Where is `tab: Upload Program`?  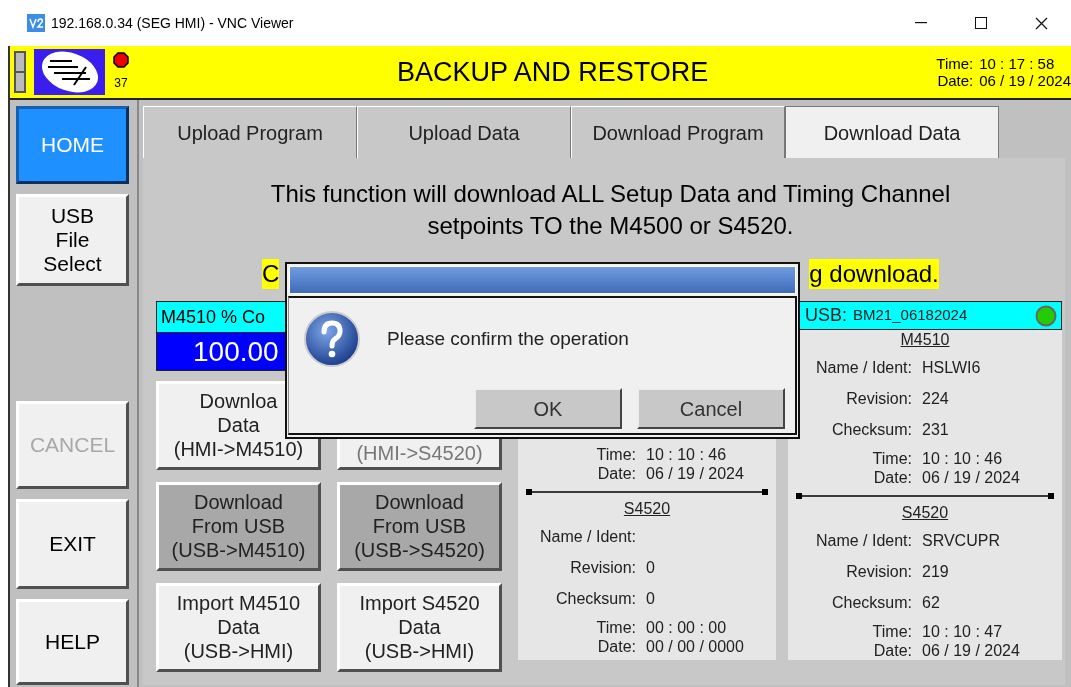
tab: Upload Program is located at coordinates (250, 132).